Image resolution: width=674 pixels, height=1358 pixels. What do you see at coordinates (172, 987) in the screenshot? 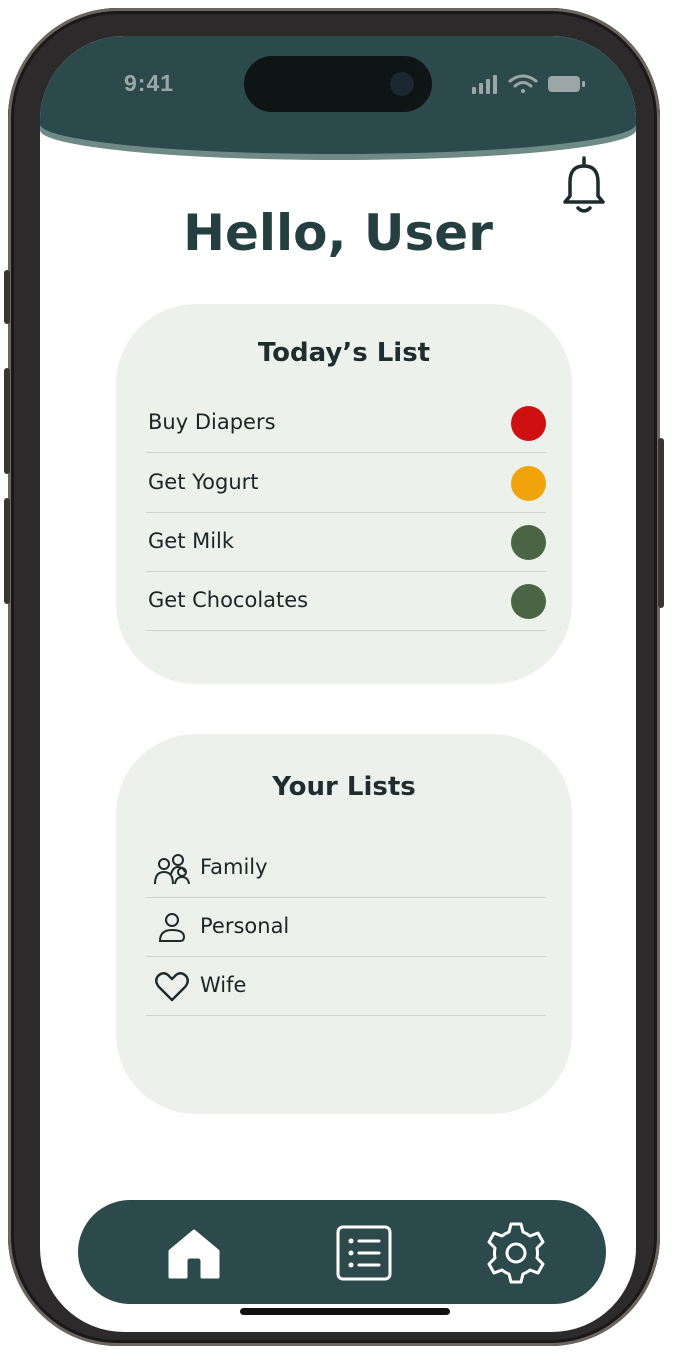
I see `heart-icon` at bounding box center [172, 987].